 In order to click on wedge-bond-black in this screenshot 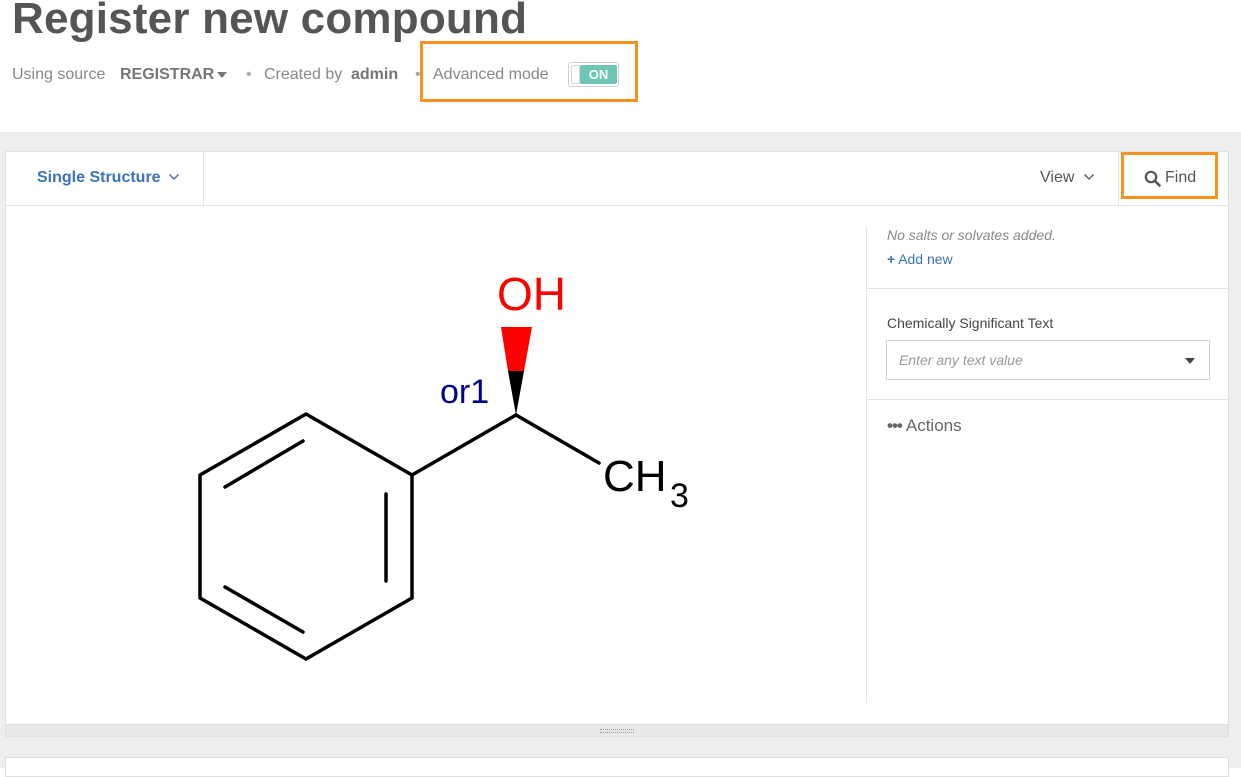, I will do `click(516, 393)`.